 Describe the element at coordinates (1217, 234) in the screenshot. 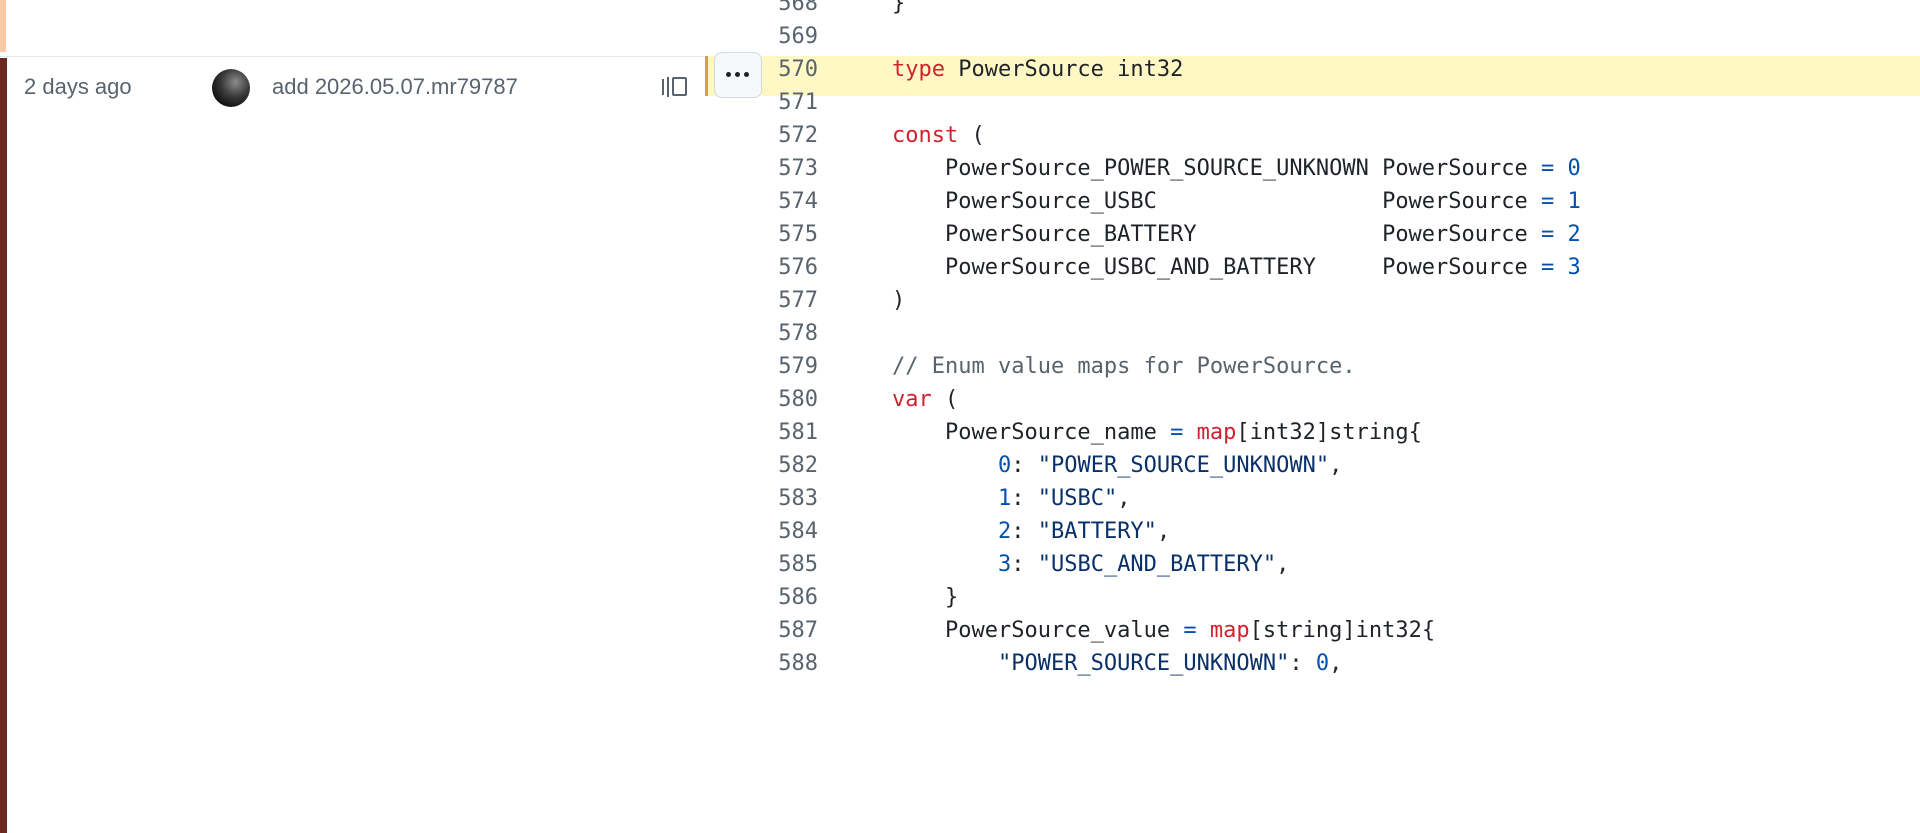

I see `code-token: PowerSource_BATTERY PowerSource` at that location.